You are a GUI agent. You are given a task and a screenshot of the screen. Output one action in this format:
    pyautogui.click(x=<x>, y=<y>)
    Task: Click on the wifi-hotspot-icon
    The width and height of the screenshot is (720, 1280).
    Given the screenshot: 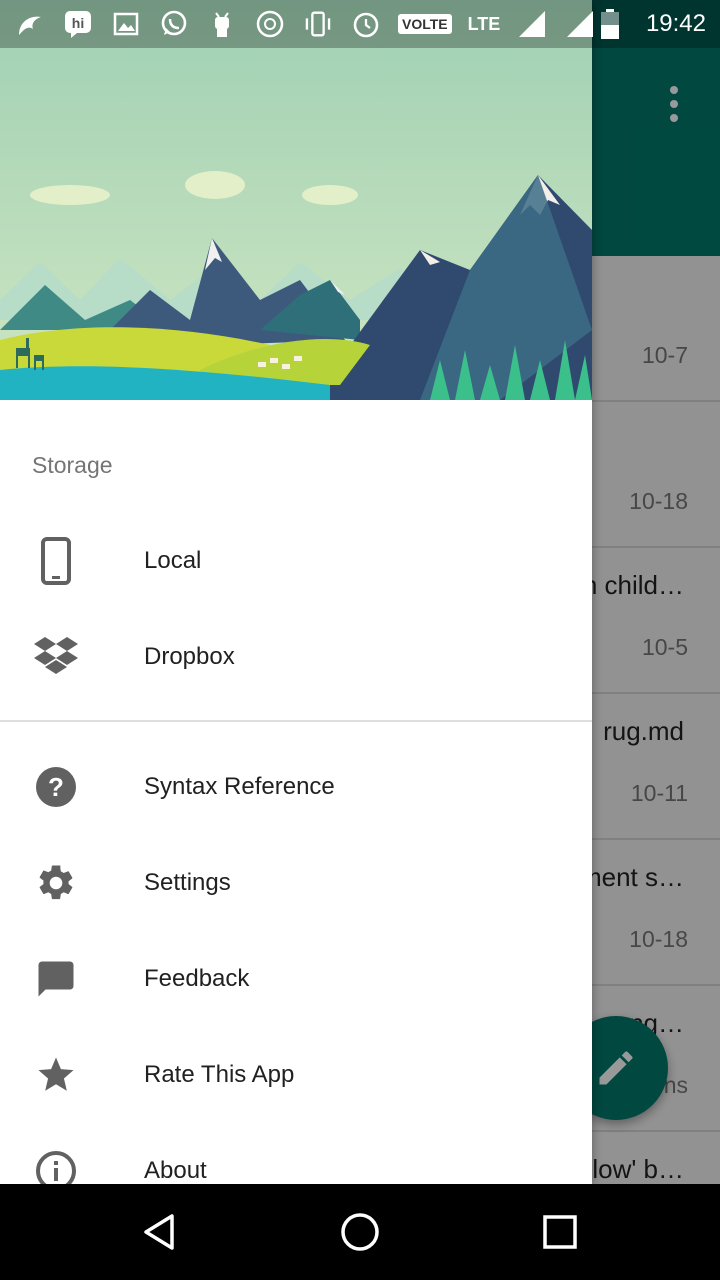 What is the action you would take?
    pyautogui.click(x=270, y=24)
    